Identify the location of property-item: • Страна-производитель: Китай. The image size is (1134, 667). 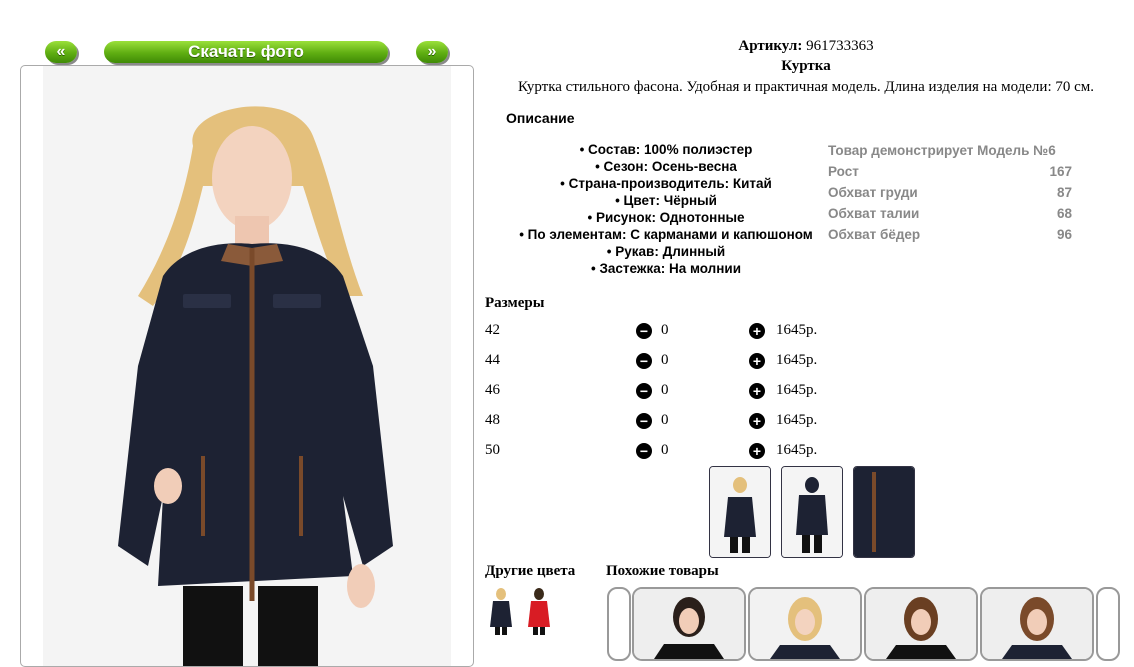
(666, 183).